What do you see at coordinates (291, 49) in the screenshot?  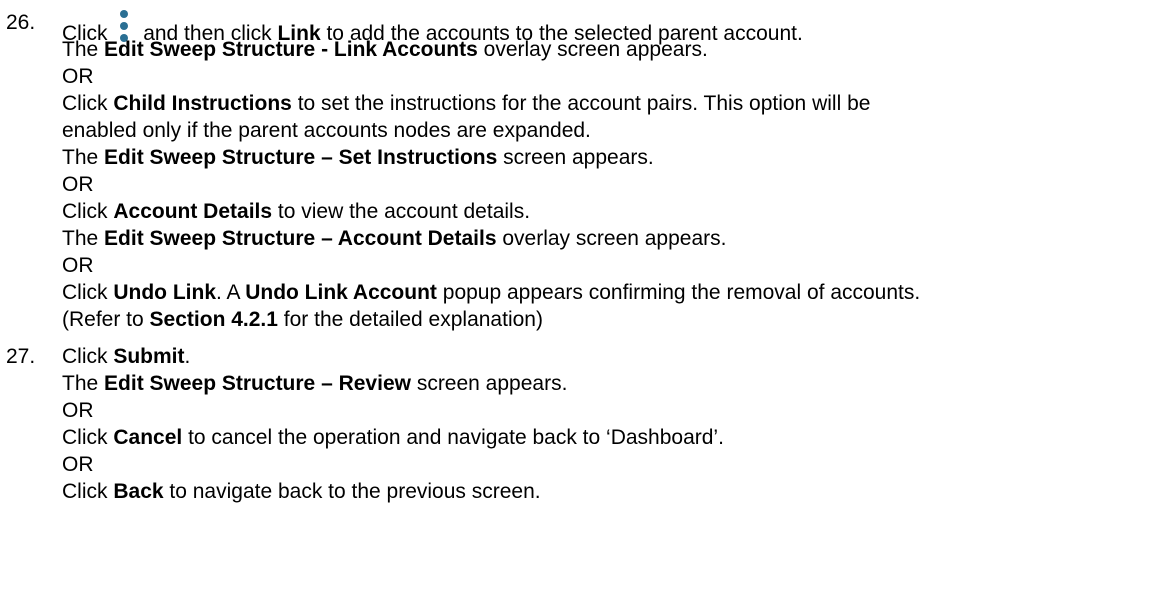 I see `screen-name: Edit Sweep Structure - Link Accounts` at bounding box center [291, 49].